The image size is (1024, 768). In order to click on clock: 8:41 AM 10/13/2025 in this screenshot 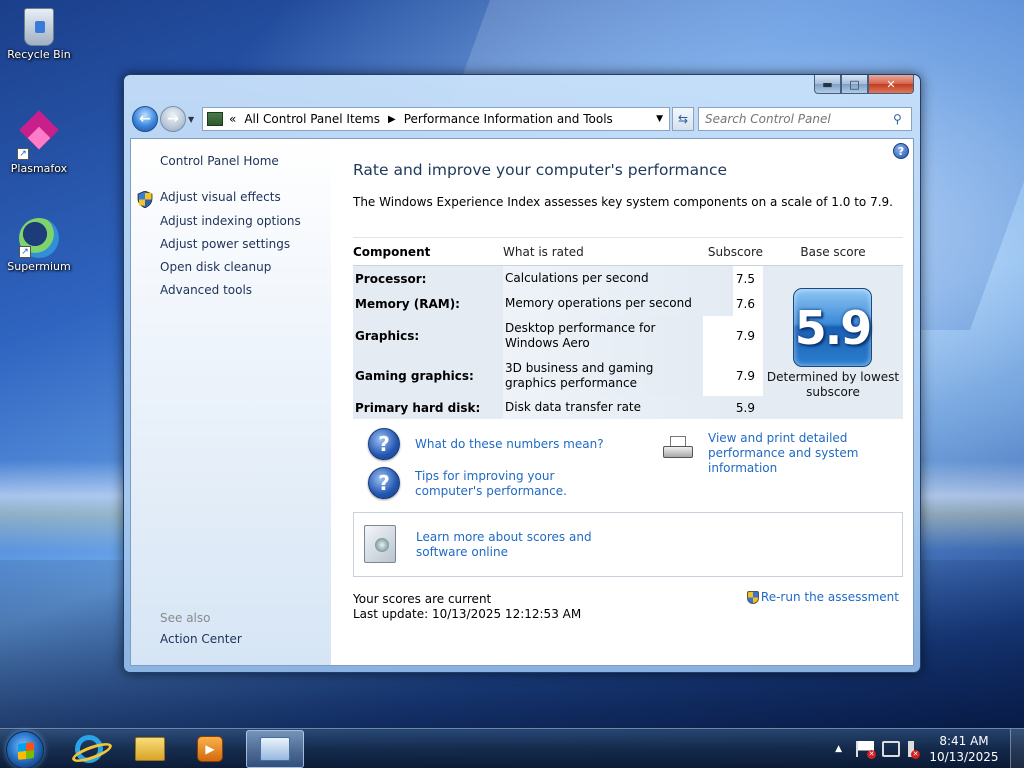, I will do `click(964, 749)`.